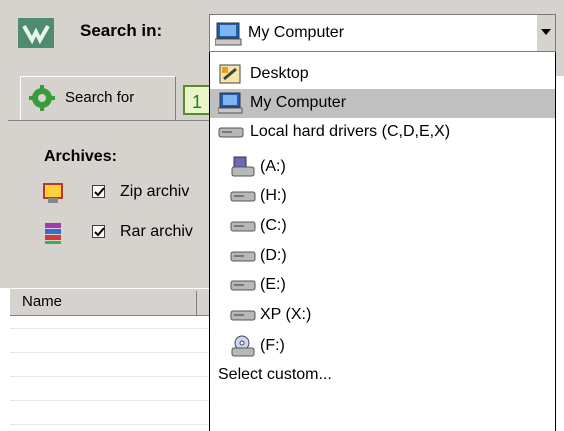 Image resolution: width=564 pixels, height=431 pixels. I want to click on rar-archive-checkbox, so click(98, 231).